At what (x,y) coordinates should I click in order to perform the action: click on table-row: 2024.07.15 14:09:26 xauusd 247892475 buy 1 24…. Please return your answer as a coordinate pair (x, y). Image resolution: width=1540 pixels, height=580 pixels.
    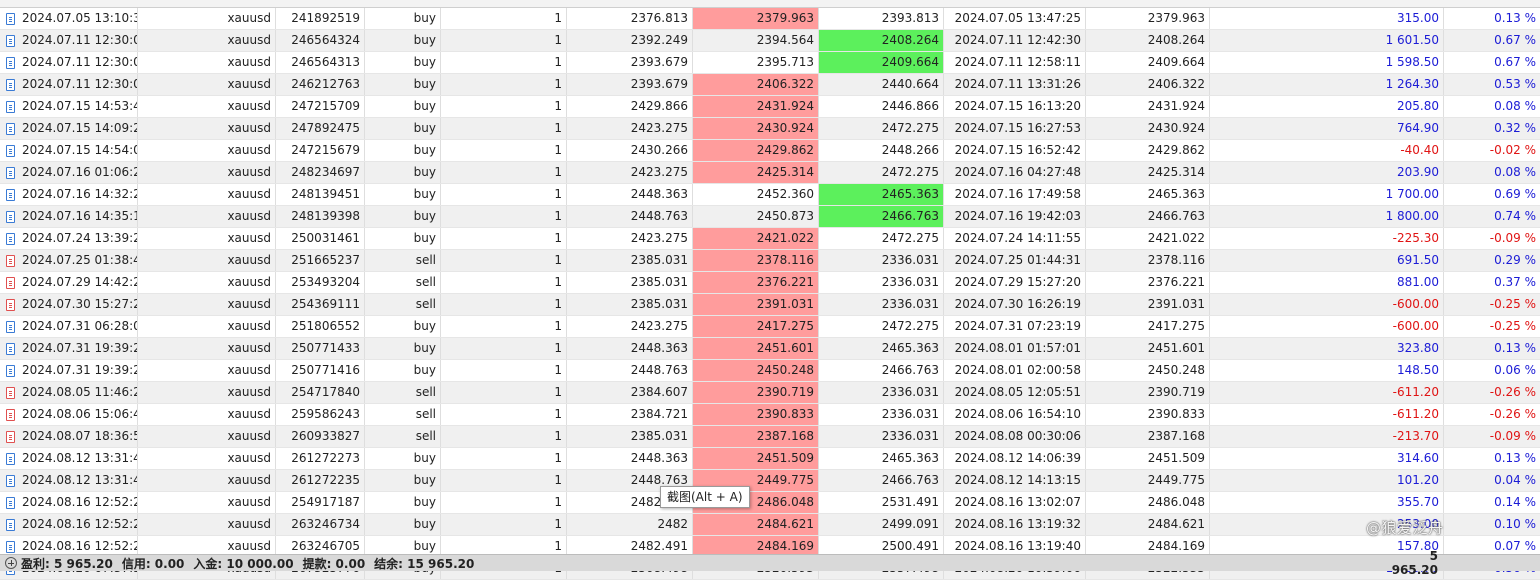
    Looking at the image, I should click on (770, 129).